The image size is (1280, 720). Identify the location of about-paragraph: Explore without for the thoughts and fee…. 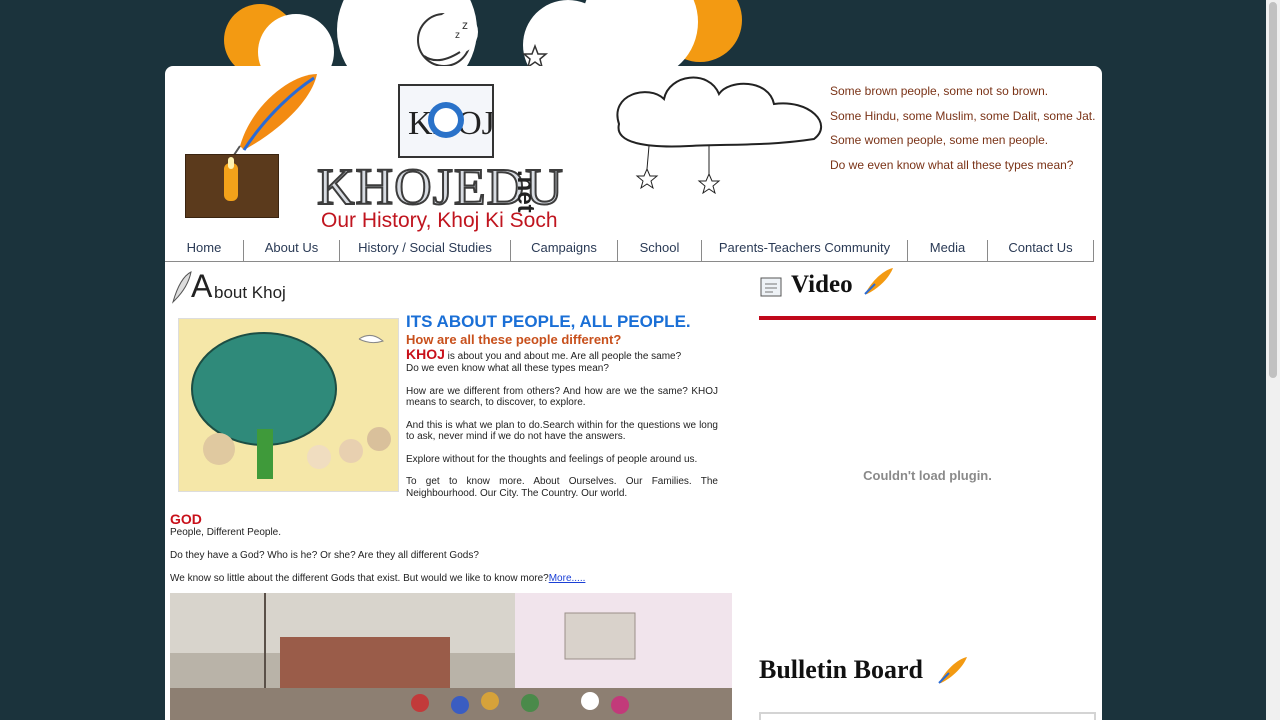
(552, 459).